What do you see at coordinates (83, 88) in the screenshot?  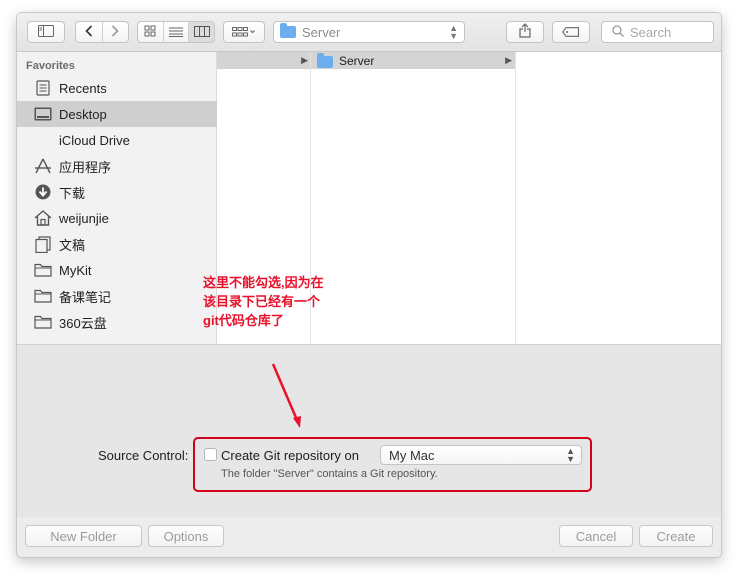 I see `sidebar-item-label: Recents` at bounding box center [83, 88].